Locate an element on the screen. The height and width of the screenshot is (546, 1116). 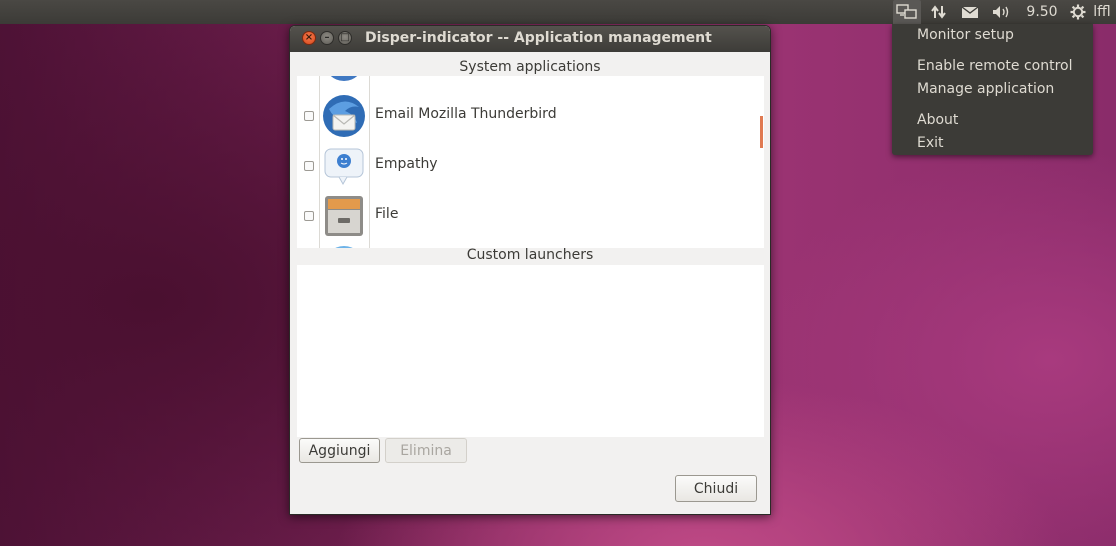
app-icon-partial is located at coordinates (344, 78).